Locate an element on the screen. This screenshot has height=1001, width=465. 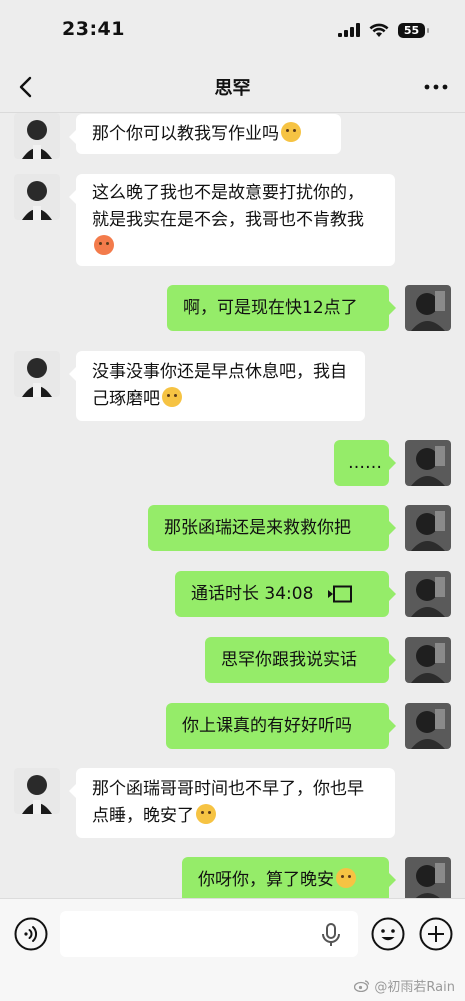
sad-emoji-icon is located at coordinates (291, 131).